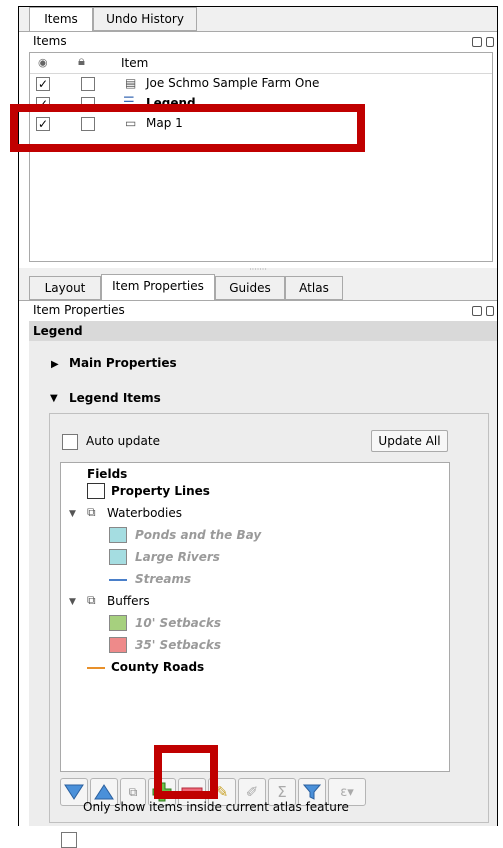  Describe the element at coordinates (160, 491) in the screenshot. I see `legend-node-property-lines: Property Lines` at that location.